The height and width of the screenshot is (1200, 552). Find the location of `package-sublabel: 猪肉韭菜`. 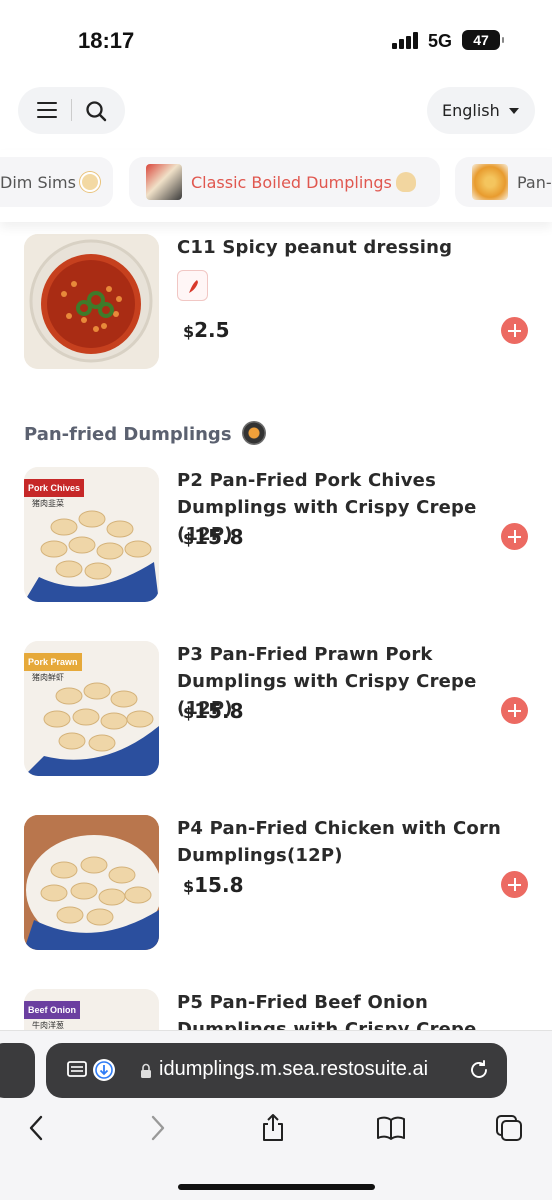

package-sublabel: 猪肉韭菜 is located at coordinates (48, 503).